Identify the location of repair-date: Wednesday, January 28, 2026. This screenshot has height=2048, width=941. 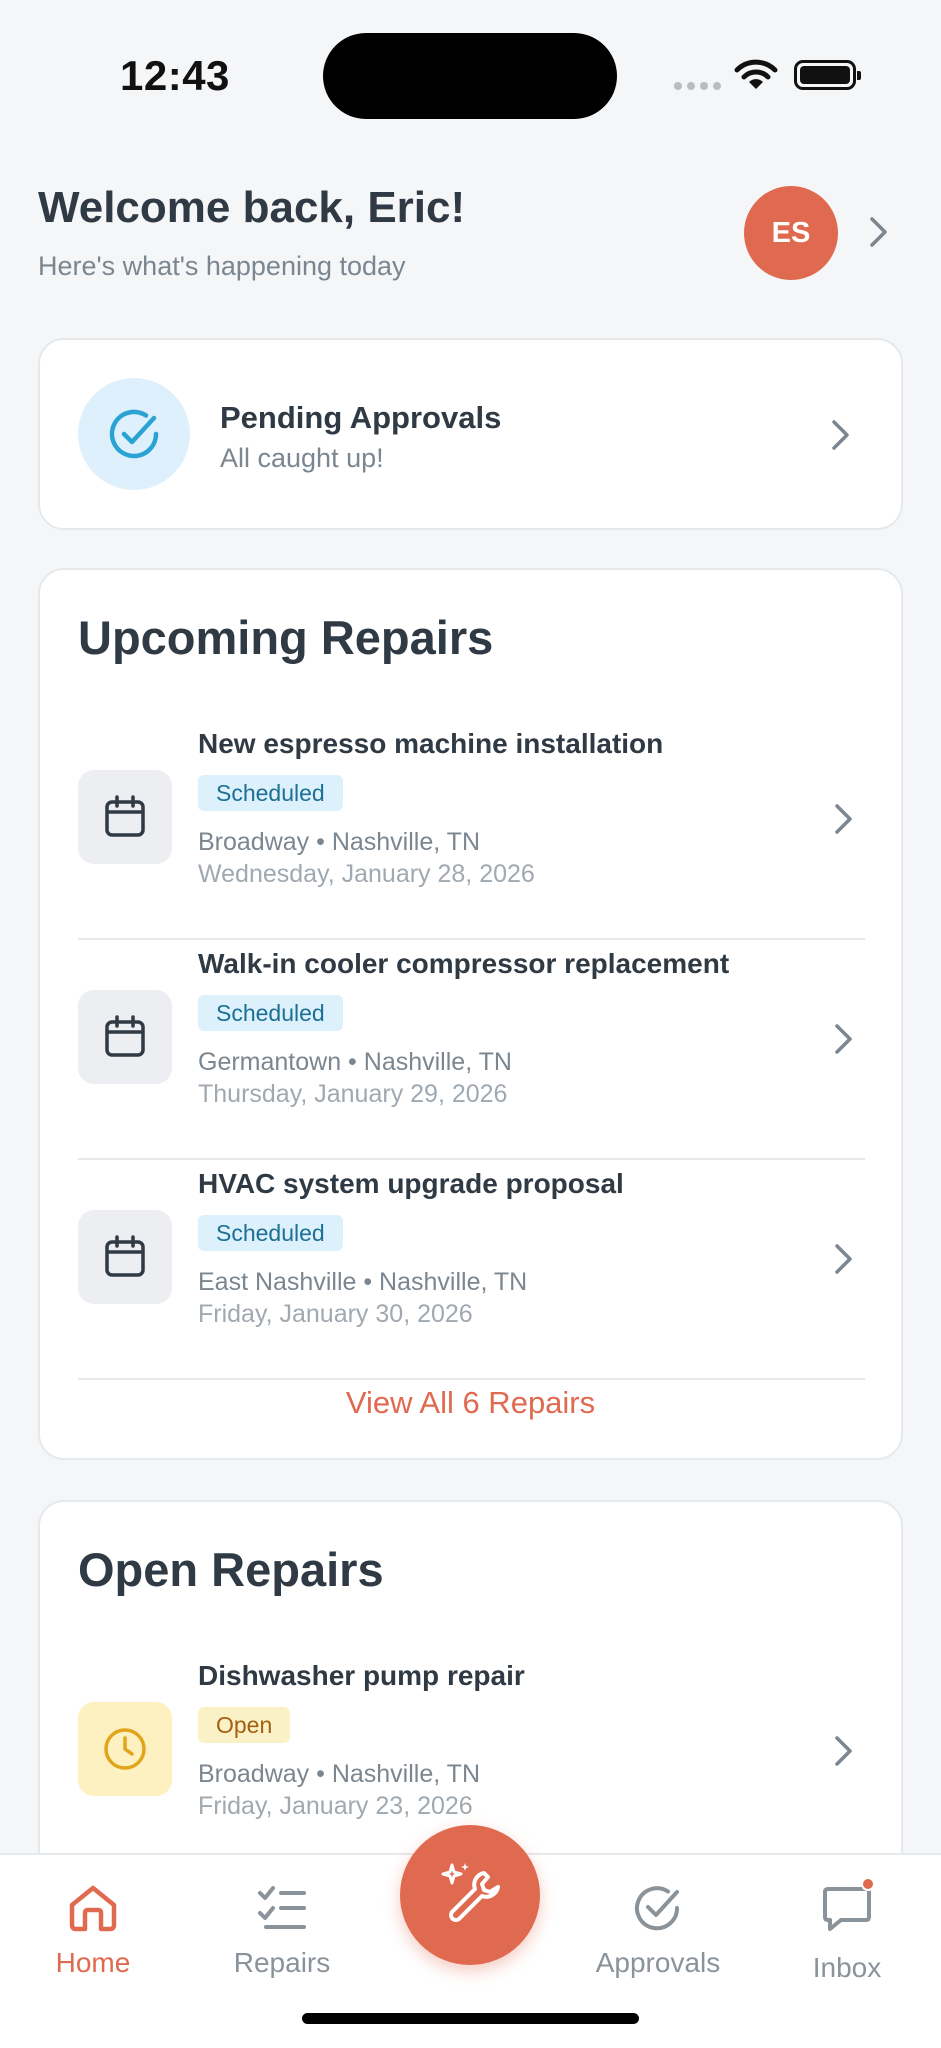
(366, 874).